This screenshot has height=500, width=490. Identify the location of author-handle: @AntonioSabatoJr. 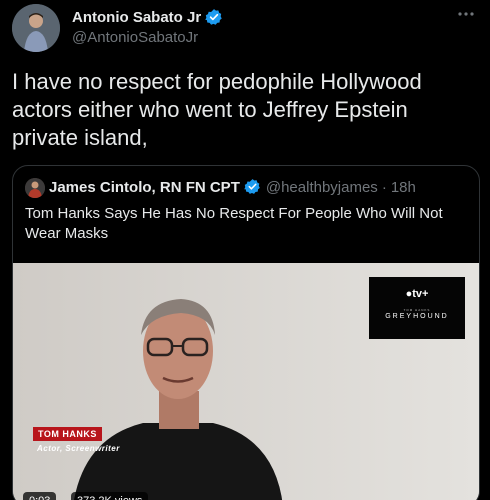
(135, 37).